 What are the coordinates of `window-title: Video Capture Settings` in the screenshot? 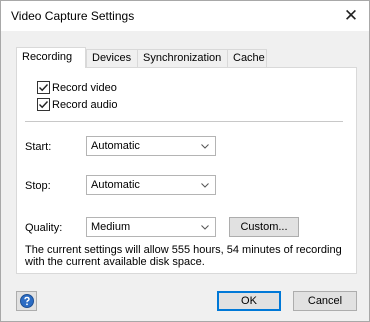 It's located at (73, 16).